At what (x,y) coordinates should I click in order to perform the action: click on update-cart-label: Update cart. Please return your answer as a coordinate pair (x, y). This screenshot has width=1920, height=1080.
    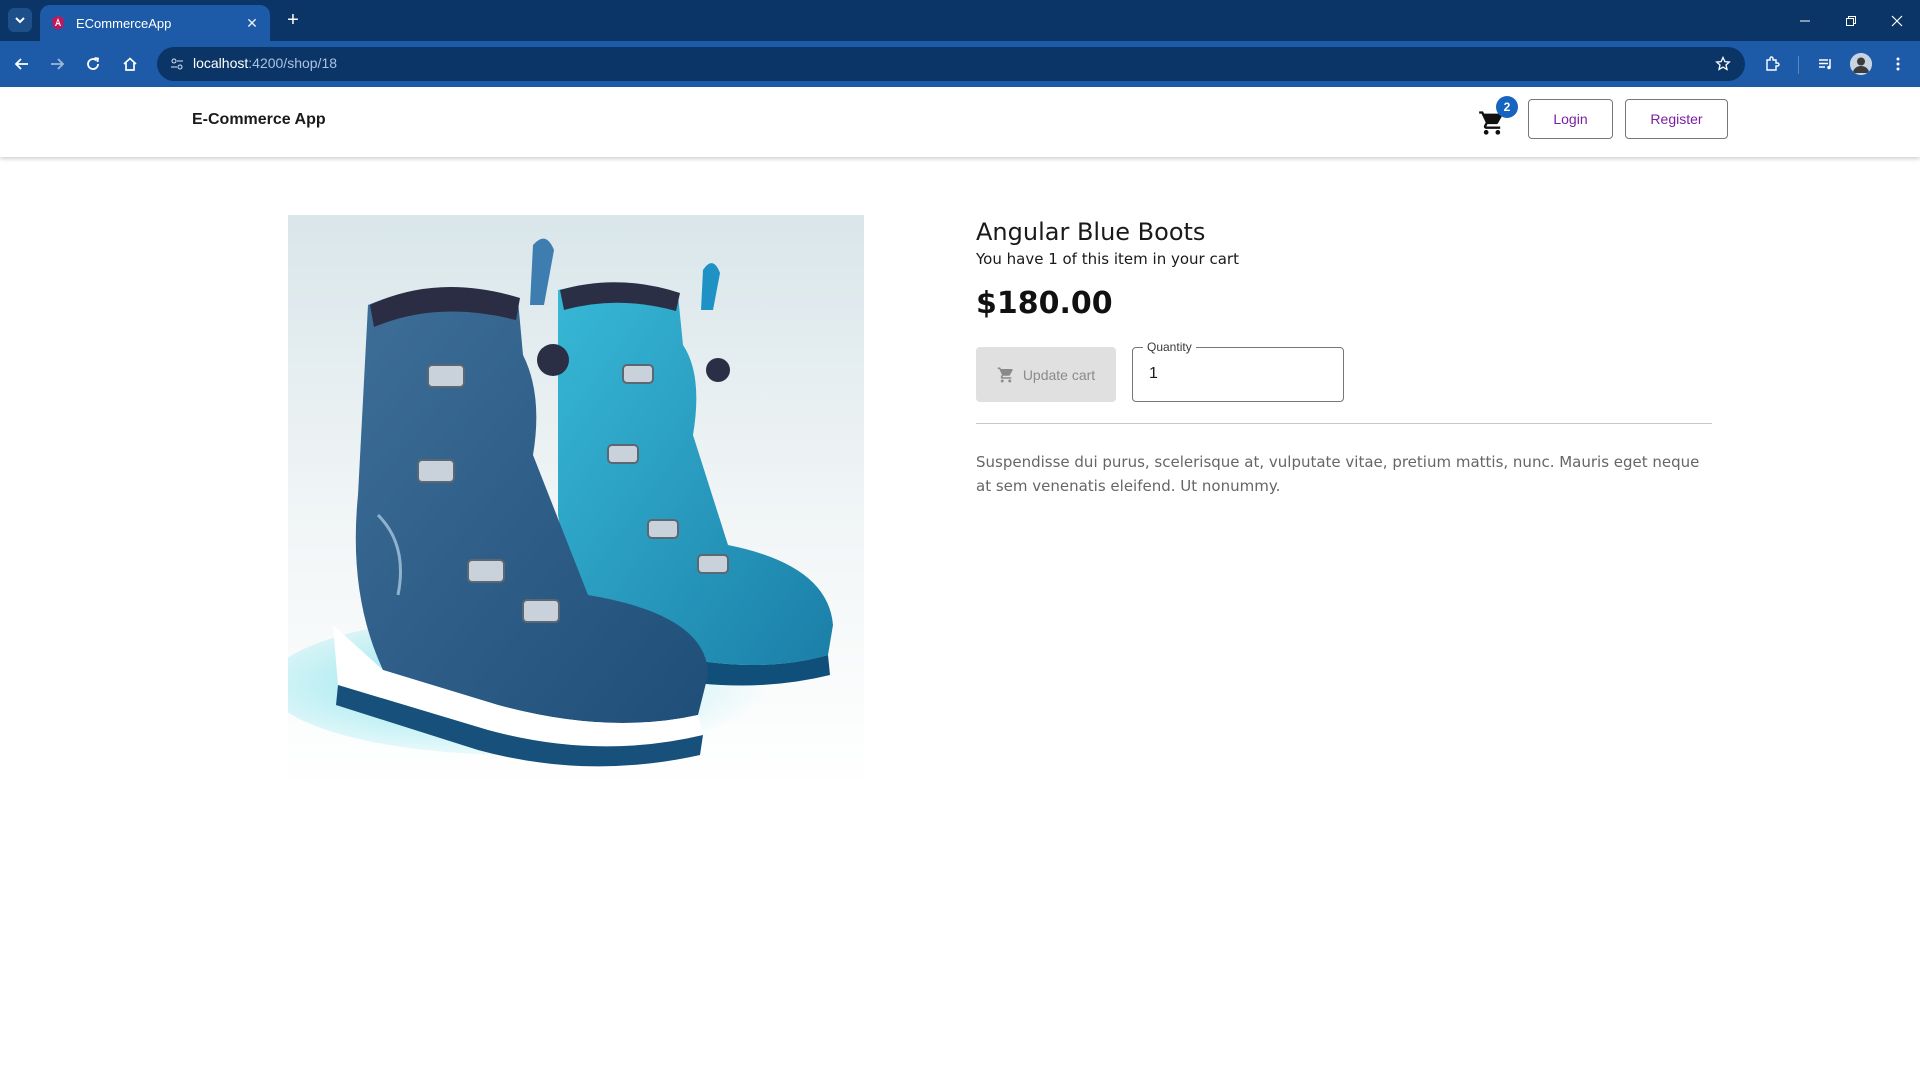
    Looking at the image, I should click on (1059, 374).